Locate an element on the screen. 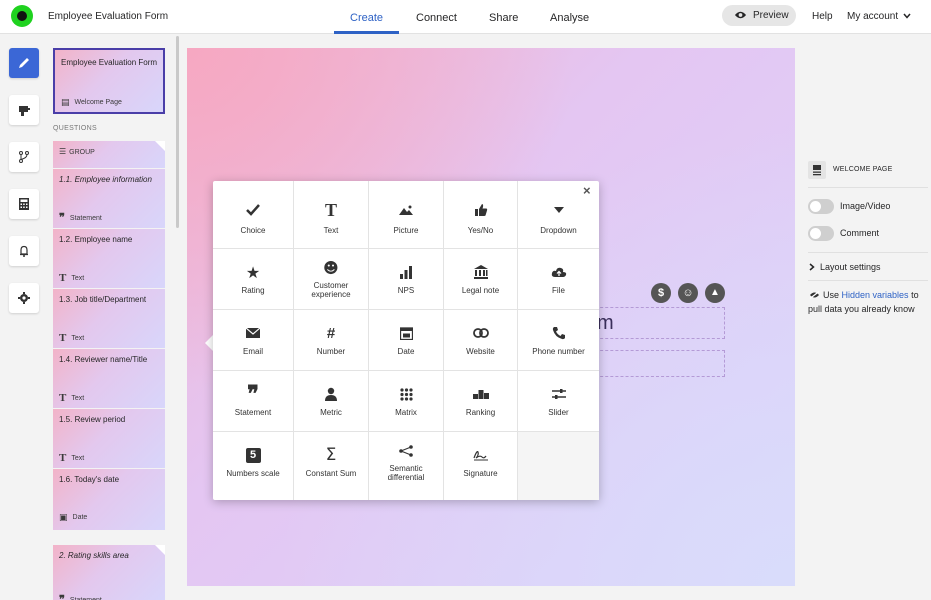  active-tab-indicator is located at coordinates (366, 32).